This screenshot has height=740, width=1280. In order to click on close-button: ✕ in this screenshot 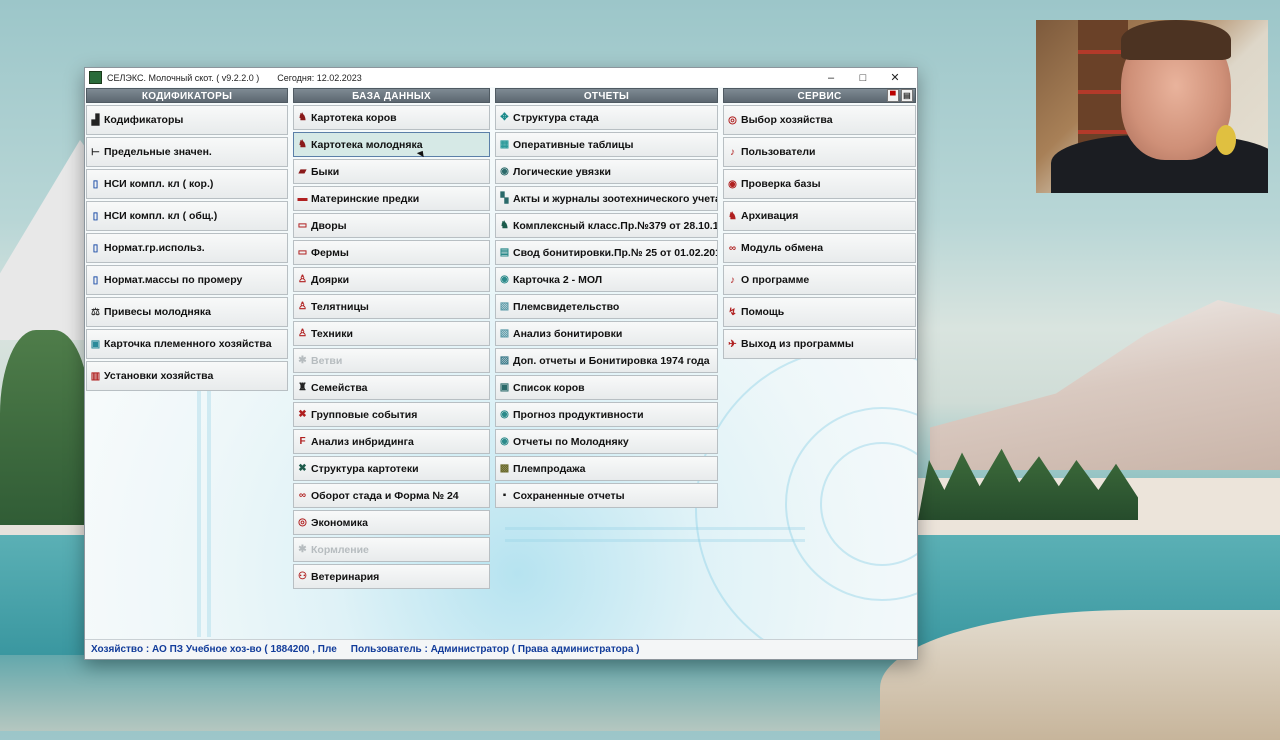, I will do `click(895, 77)`.